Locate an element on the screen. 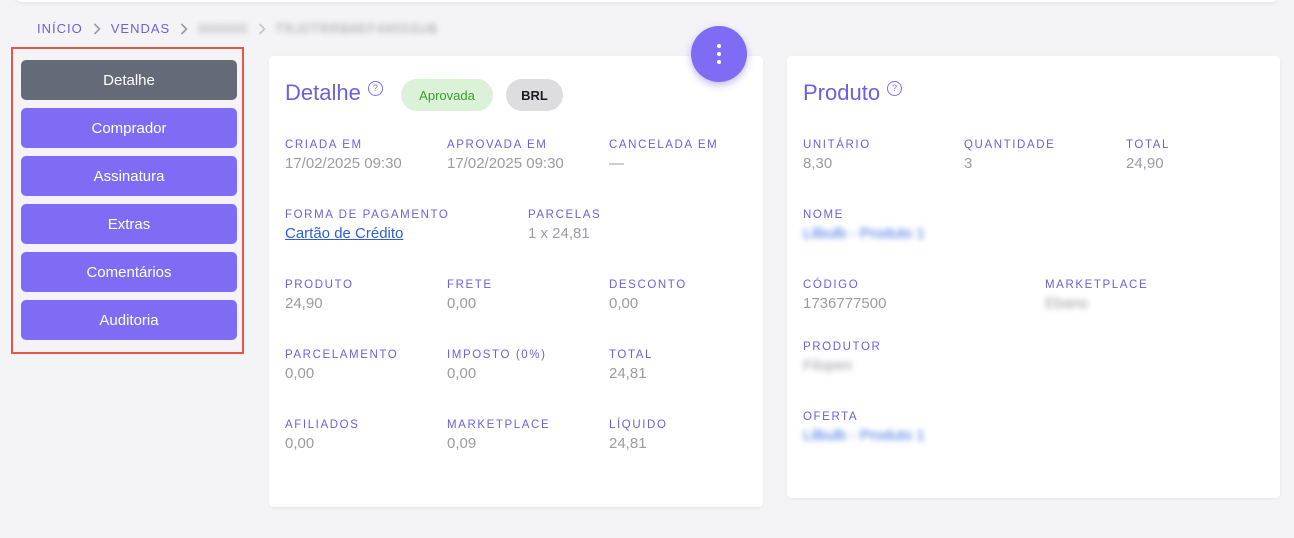 This screenshot has width=1294, height=538. tax-field: IMPOSTO (0%) 0,00 is located at coordinates (497, 365).